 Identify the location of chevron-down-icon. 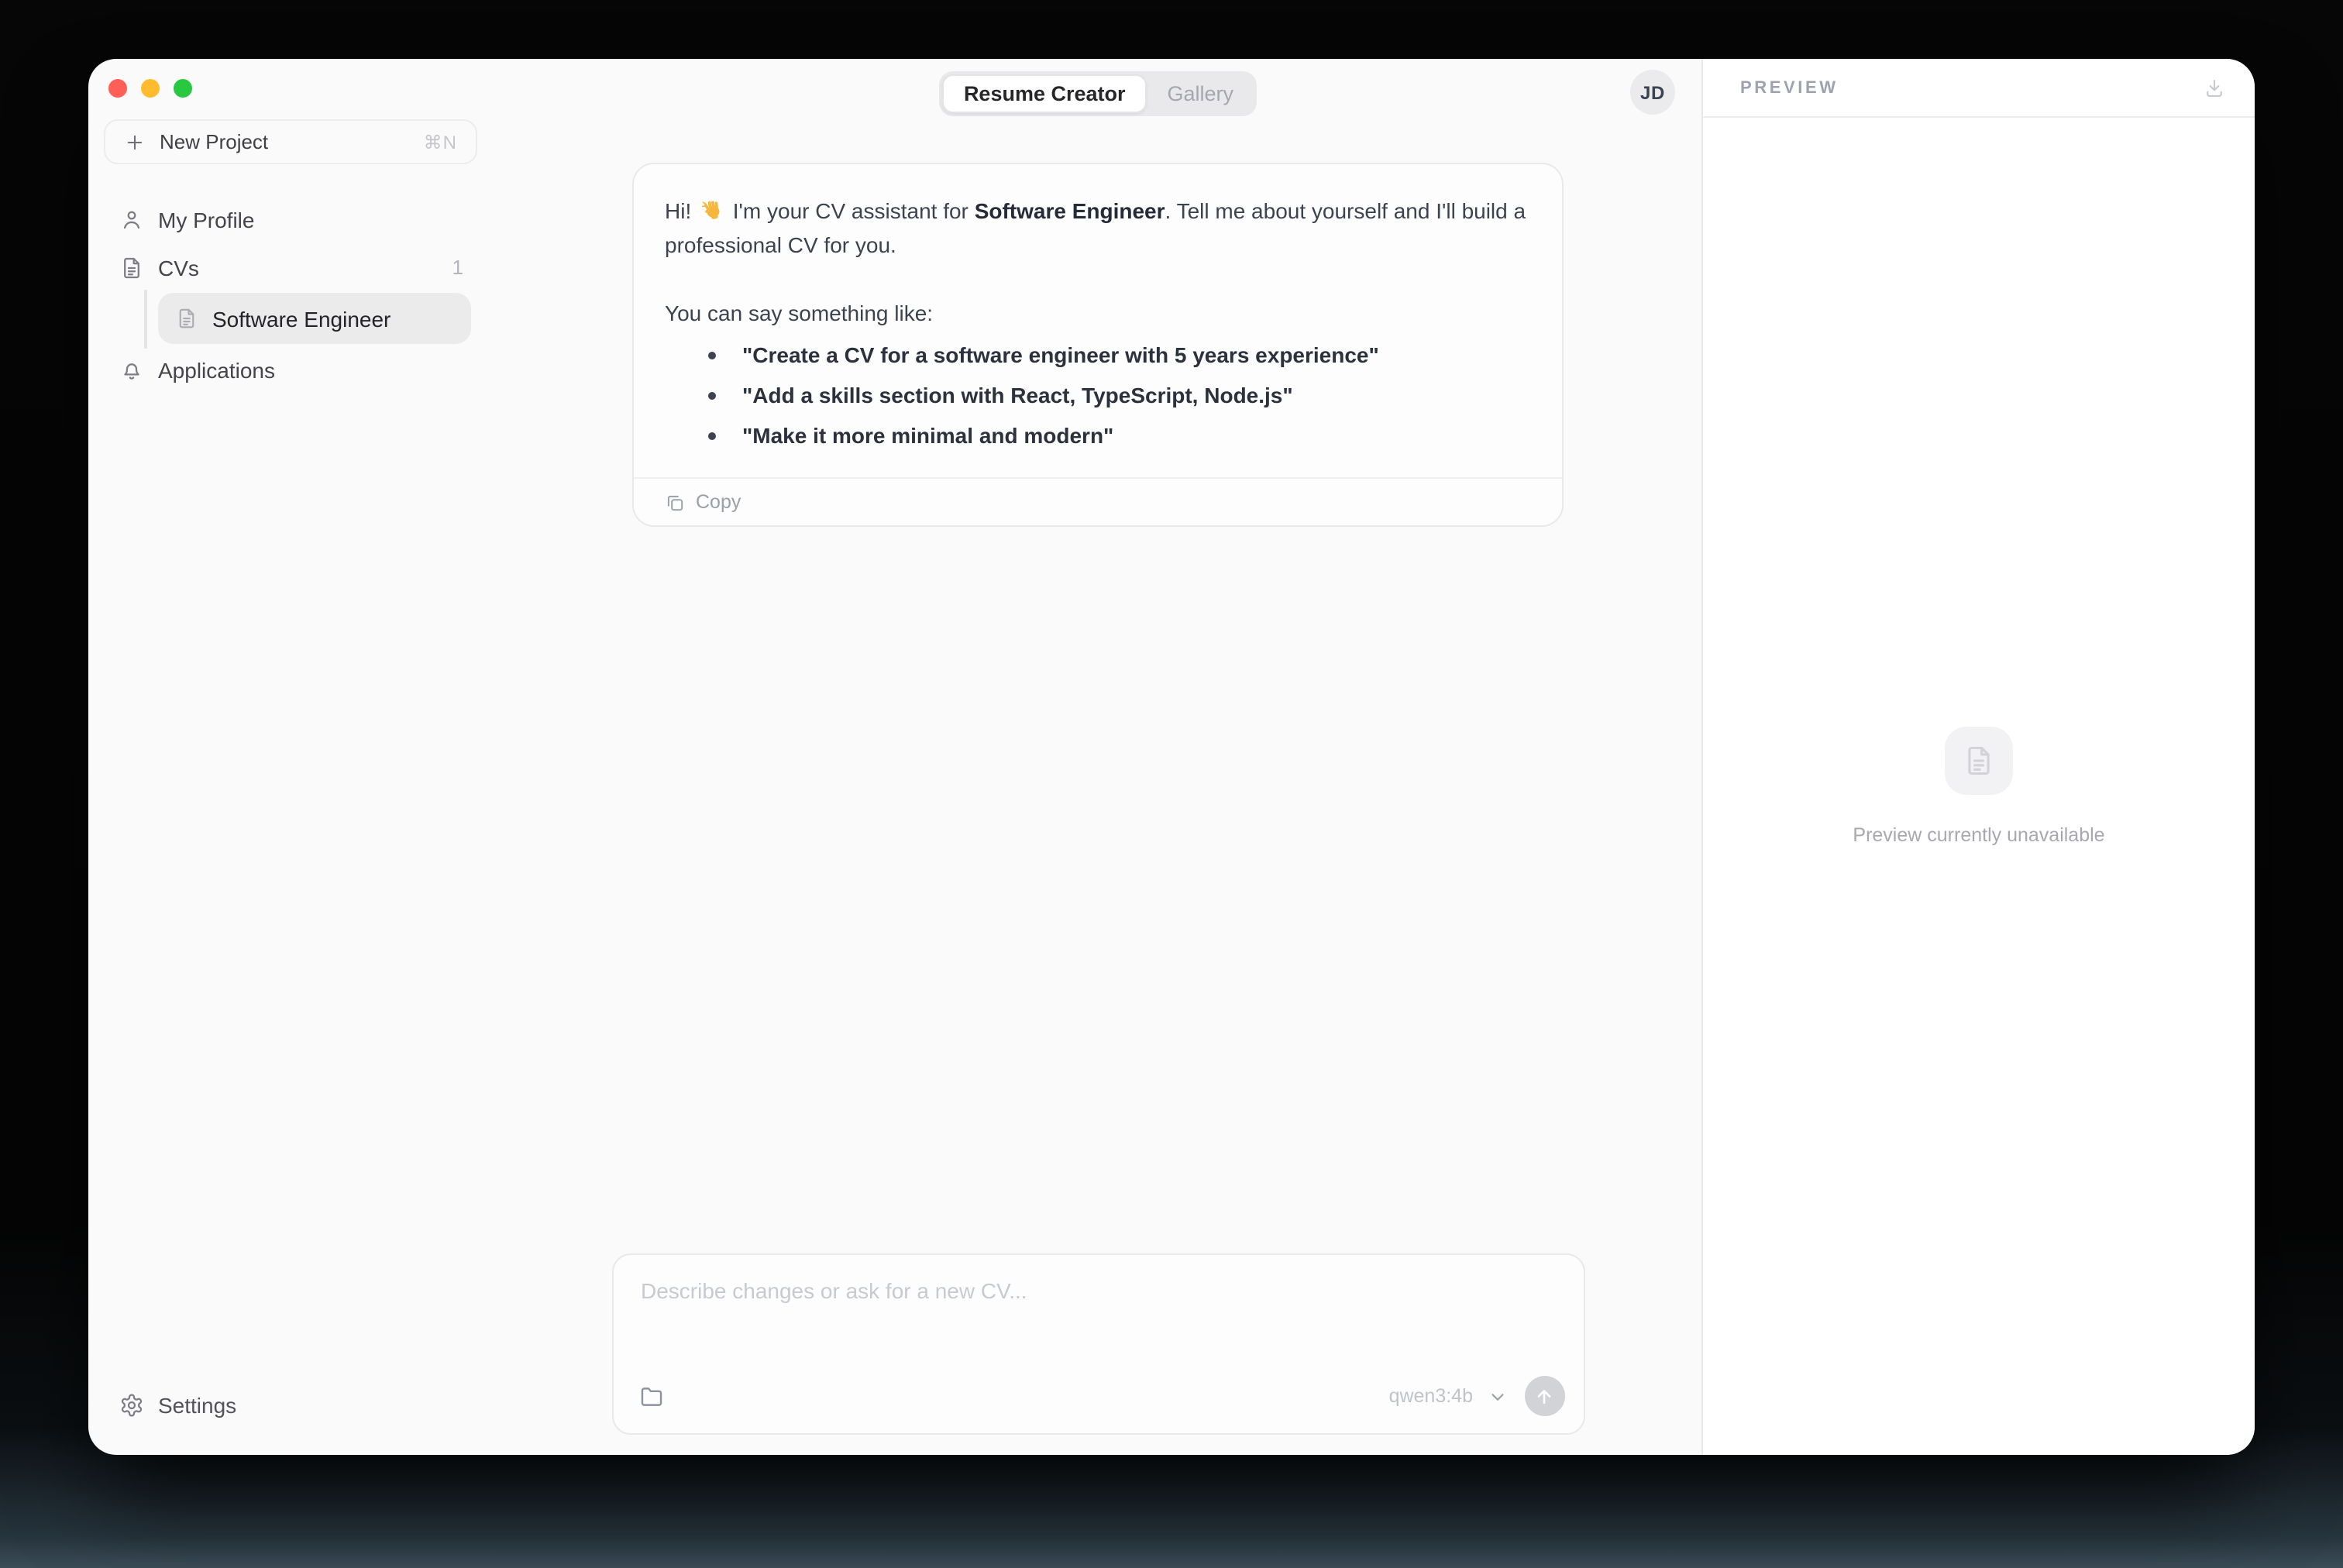
(1497, 1396).